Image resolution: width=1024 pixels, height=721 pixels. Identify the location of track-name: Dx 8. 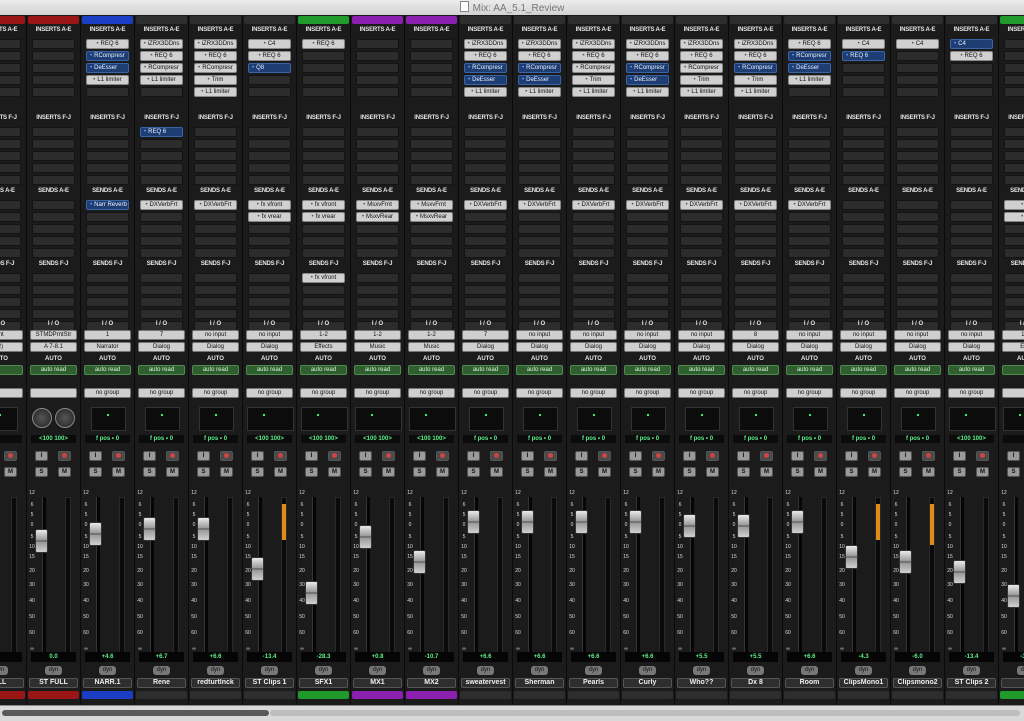
(755, 683).